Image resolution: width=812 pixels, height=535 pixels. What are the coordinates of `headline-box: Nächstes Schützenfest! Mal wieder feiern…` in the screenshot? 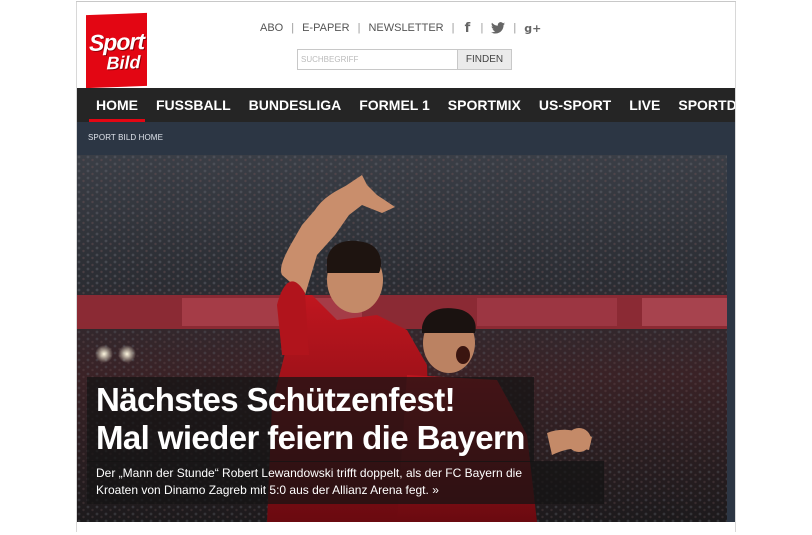 It's located at (310, 419).